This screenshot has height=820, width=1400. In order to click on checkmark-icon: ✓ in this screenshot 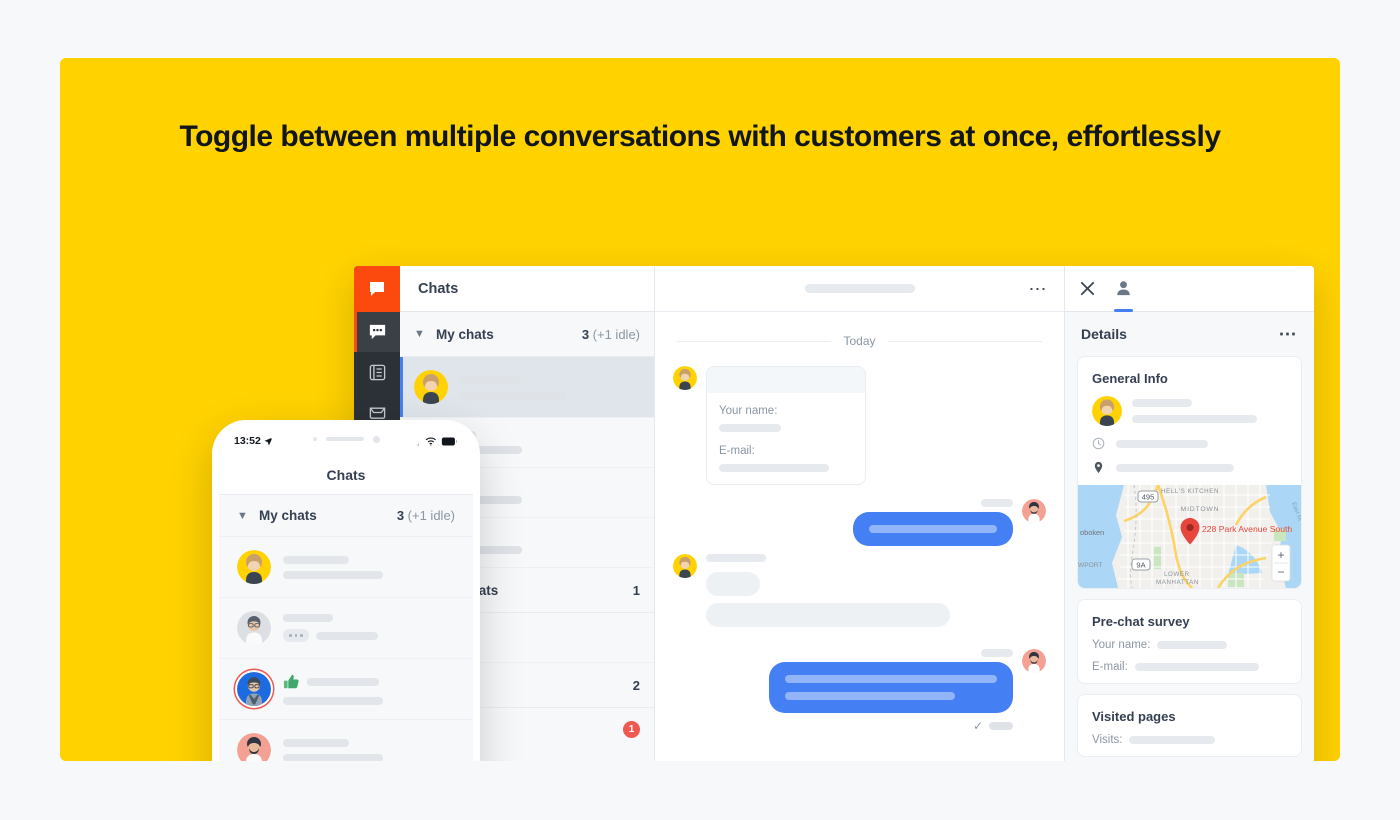, I will do `click(977, 726)`.